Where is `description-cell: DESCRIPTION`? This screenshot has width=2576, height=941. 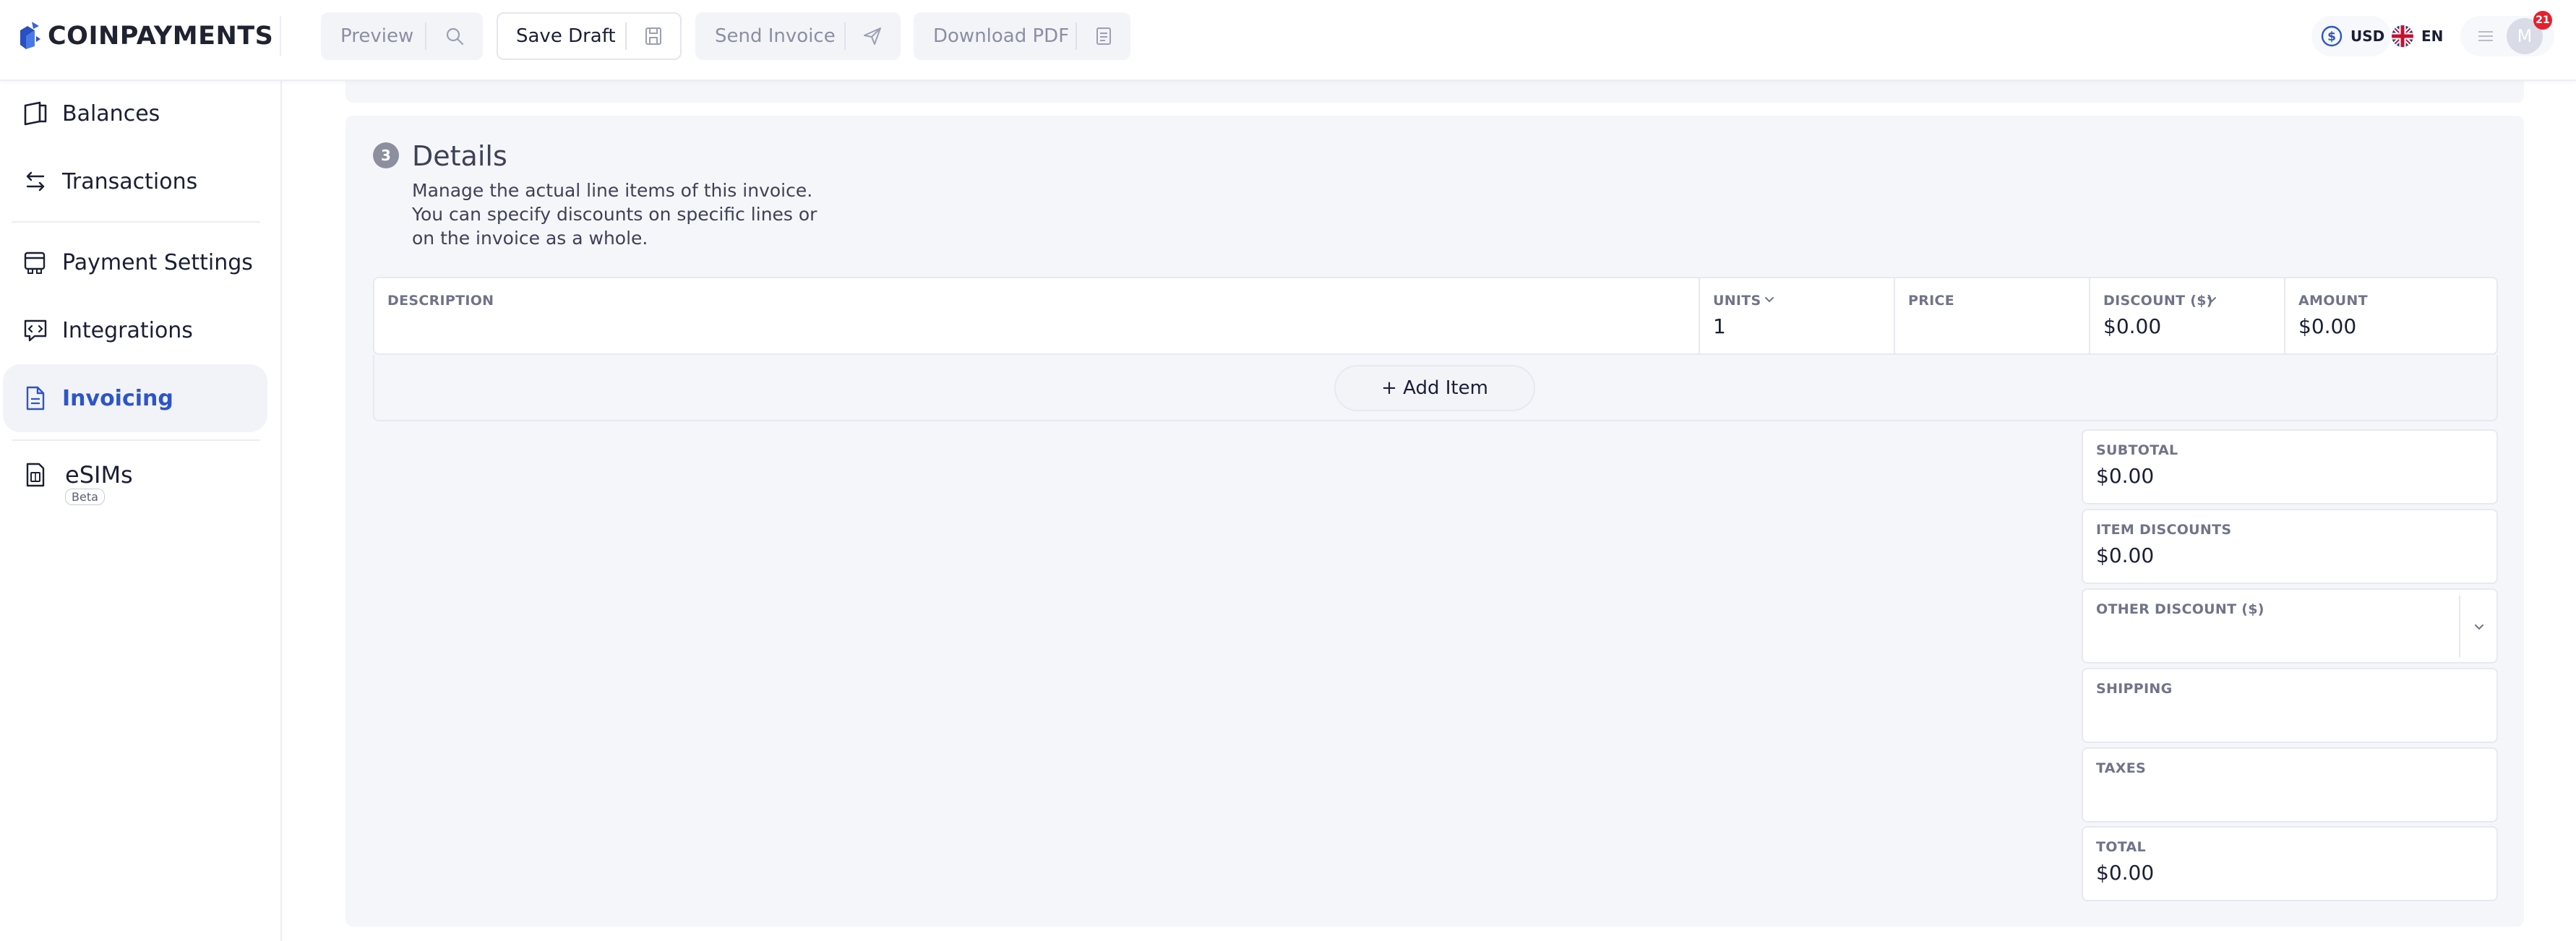 description-cell: DESCRIPTION is located at coordinates (1037, 315).